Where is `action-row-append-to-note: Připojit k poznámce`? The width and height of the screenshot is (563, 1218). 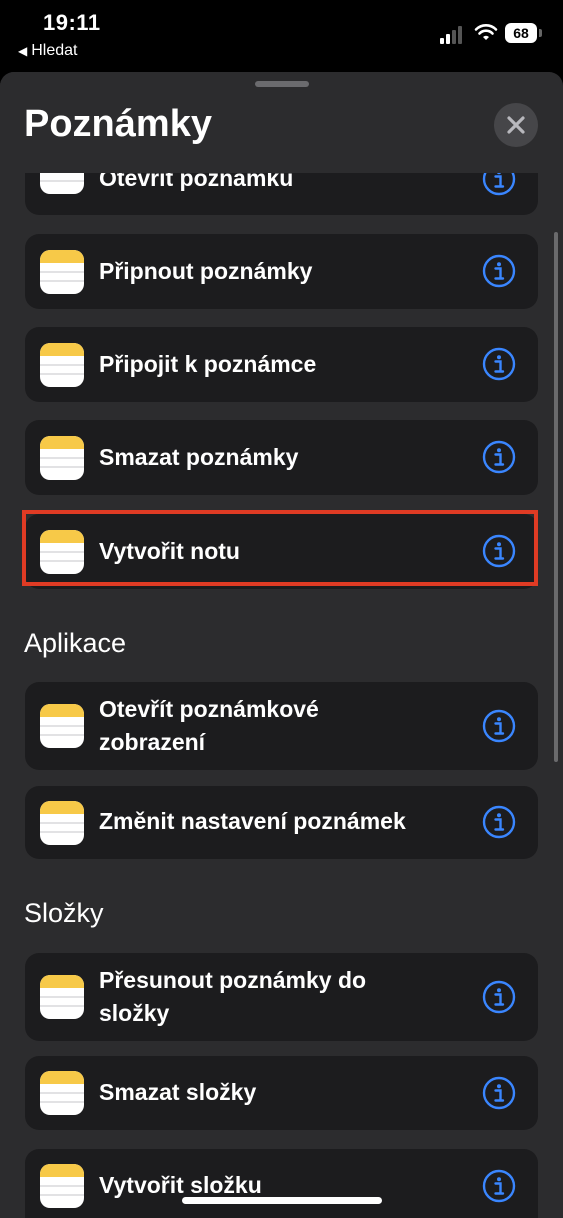 action-row-append-to-note: Připojit k poznámce is located at coordinates (281, 364).